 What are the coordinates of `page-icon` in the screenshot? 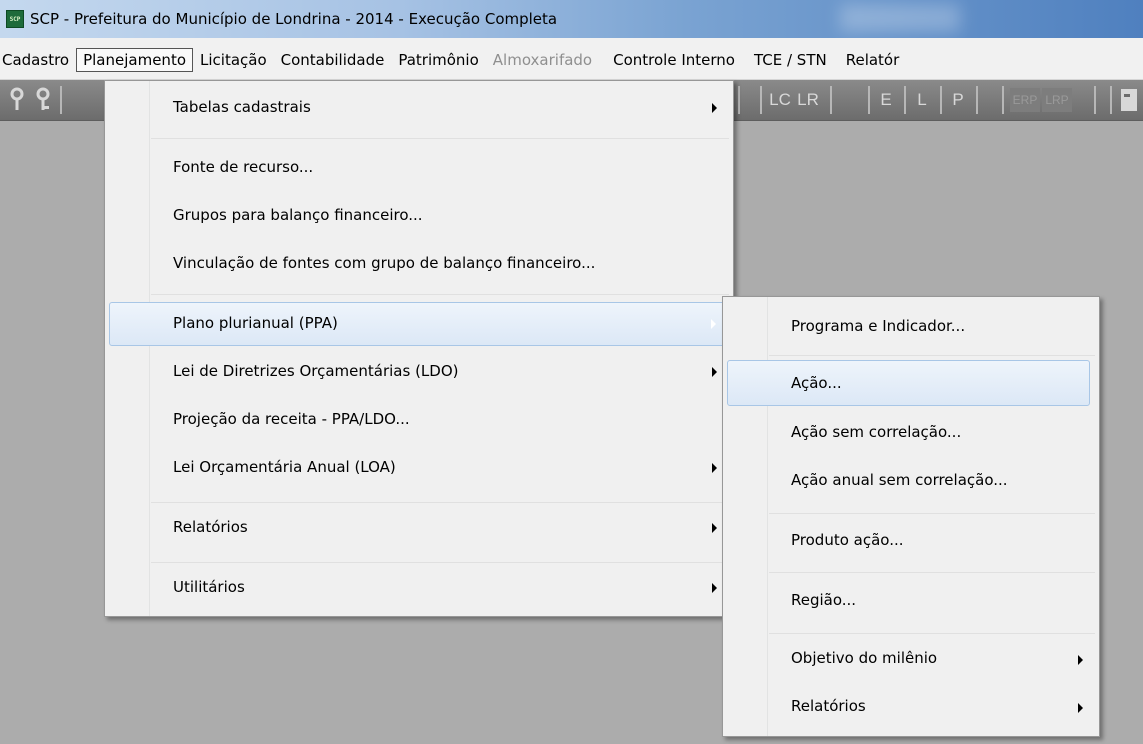 It's located at (1129, 100).